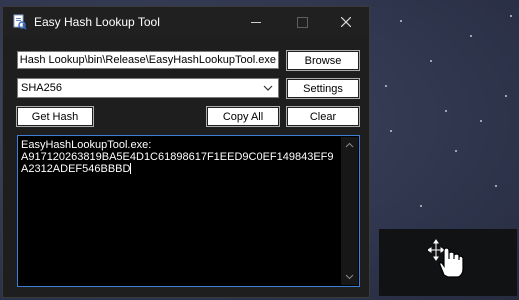 The width and height of the screenshot is (519, 300). I want to click on maximize-button, so click(302, 22).